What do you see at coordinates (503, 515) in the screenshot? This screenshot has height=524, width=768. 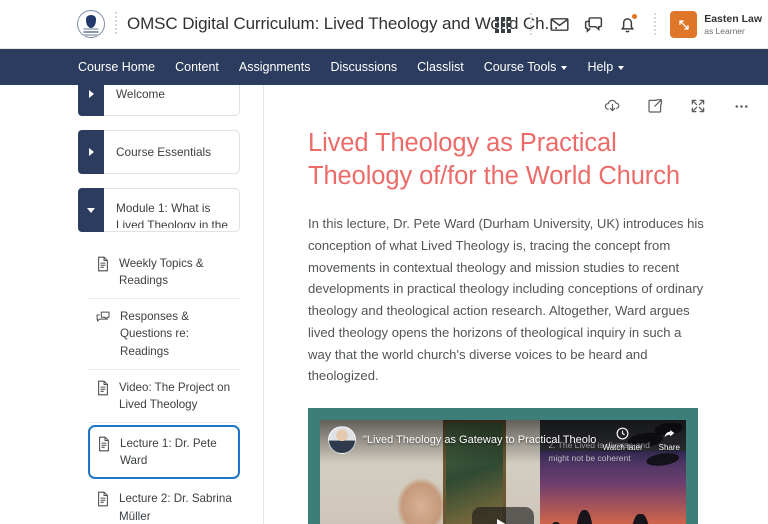 I see `play-button` at bounding box center [503, 515].